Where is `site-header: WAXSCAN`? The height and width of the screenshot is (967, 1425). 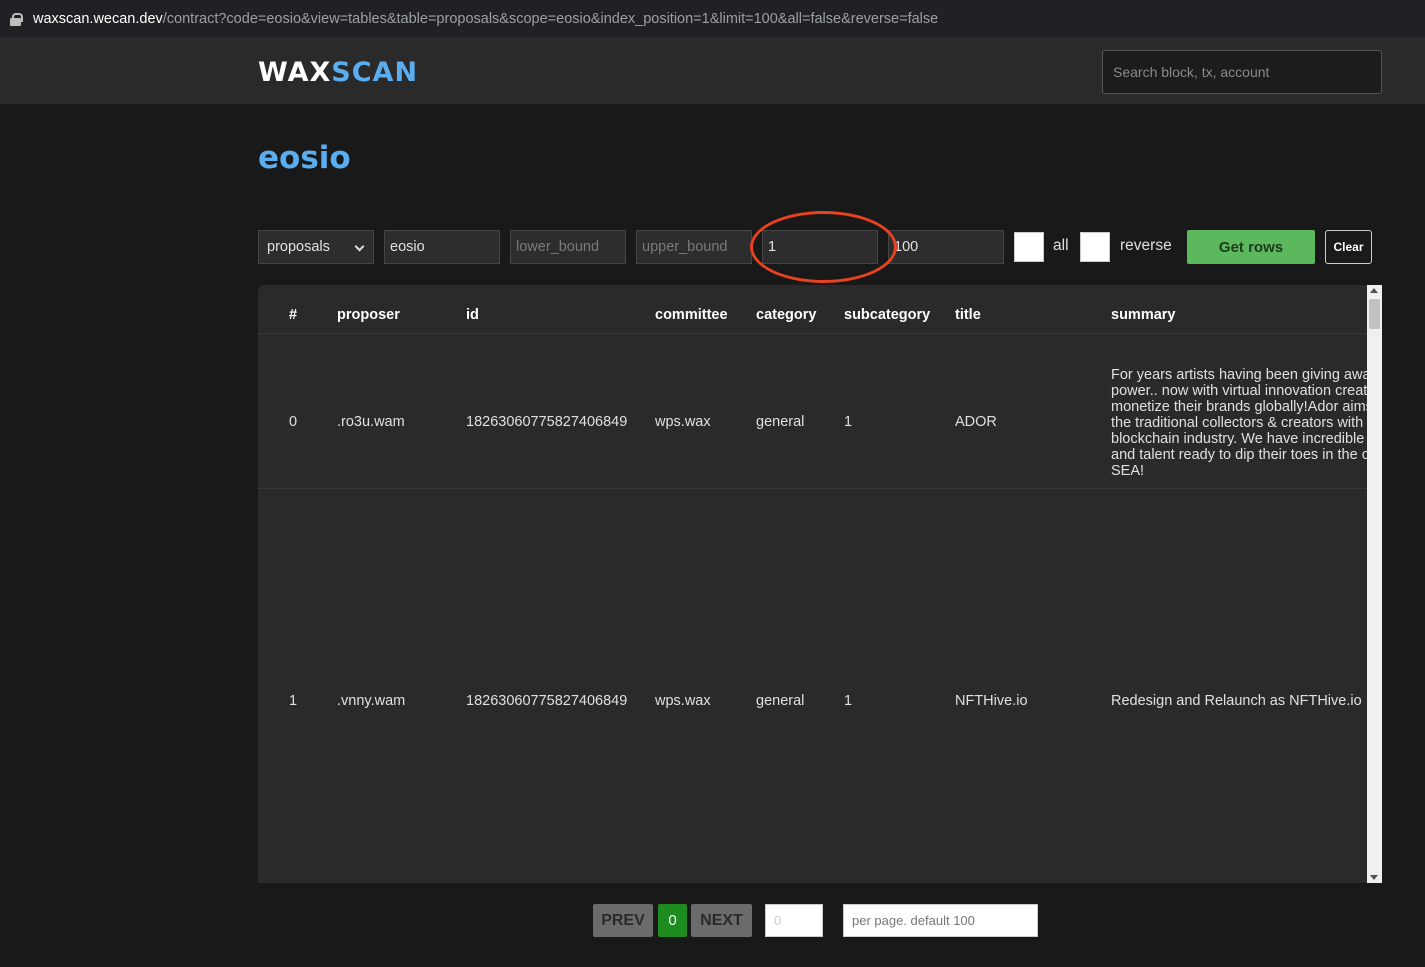
site-header: WAXSCAN is located at coordinates (712, 71).